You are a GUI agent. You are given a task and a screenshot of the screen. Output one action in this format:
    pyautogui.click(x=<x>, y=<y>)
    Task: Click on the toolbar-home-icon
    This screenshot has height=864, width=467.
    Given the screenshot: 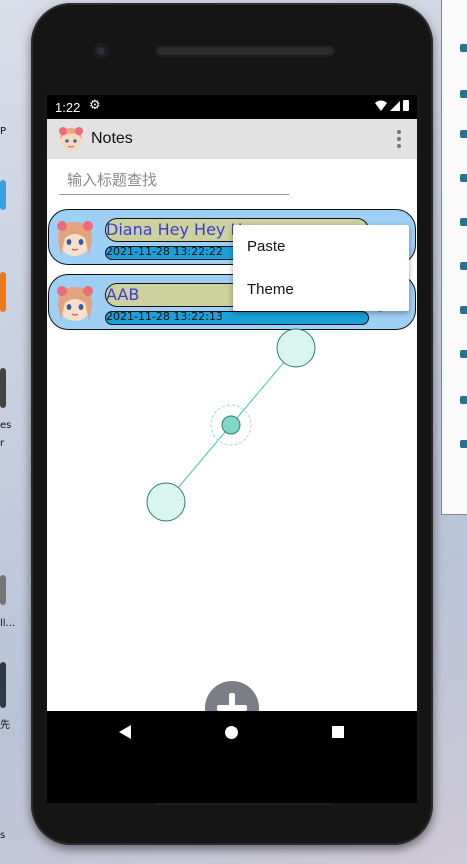 What is the action you would take?
    pyautogui.click(x=463, y=400)
    